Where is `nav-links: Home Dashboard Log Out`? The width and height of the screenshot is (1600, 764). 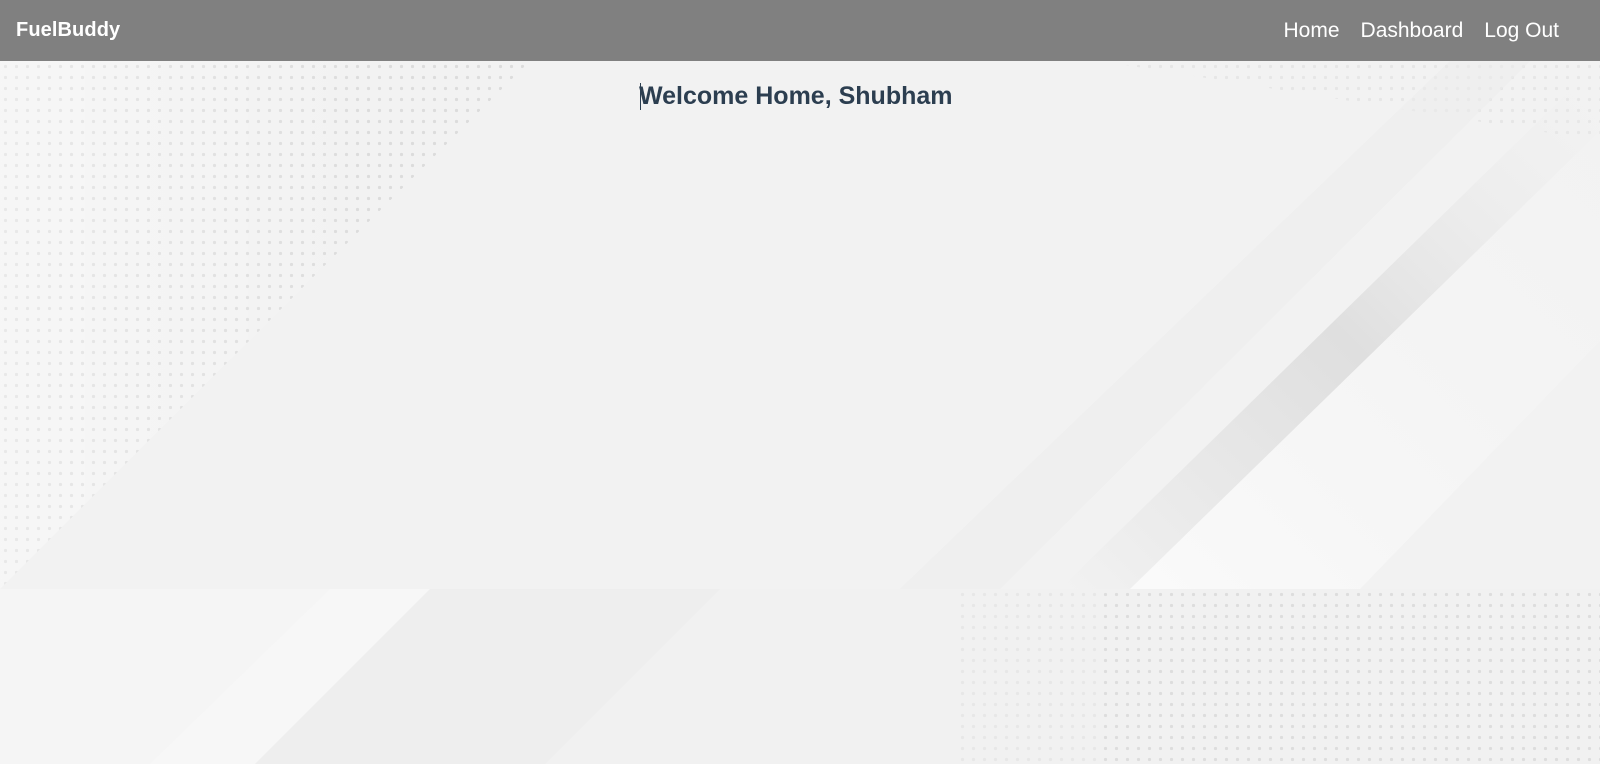
nav-links: Home Dashboard Log Out is located at coordinates (1422, 31).